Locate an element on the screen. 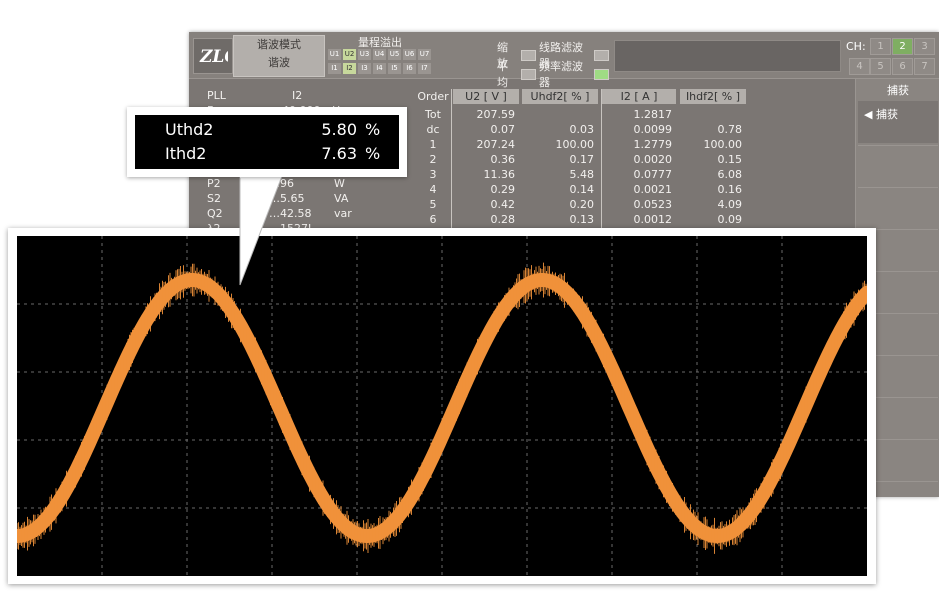  table-cell: Tot is located at coordinates (433, 114).